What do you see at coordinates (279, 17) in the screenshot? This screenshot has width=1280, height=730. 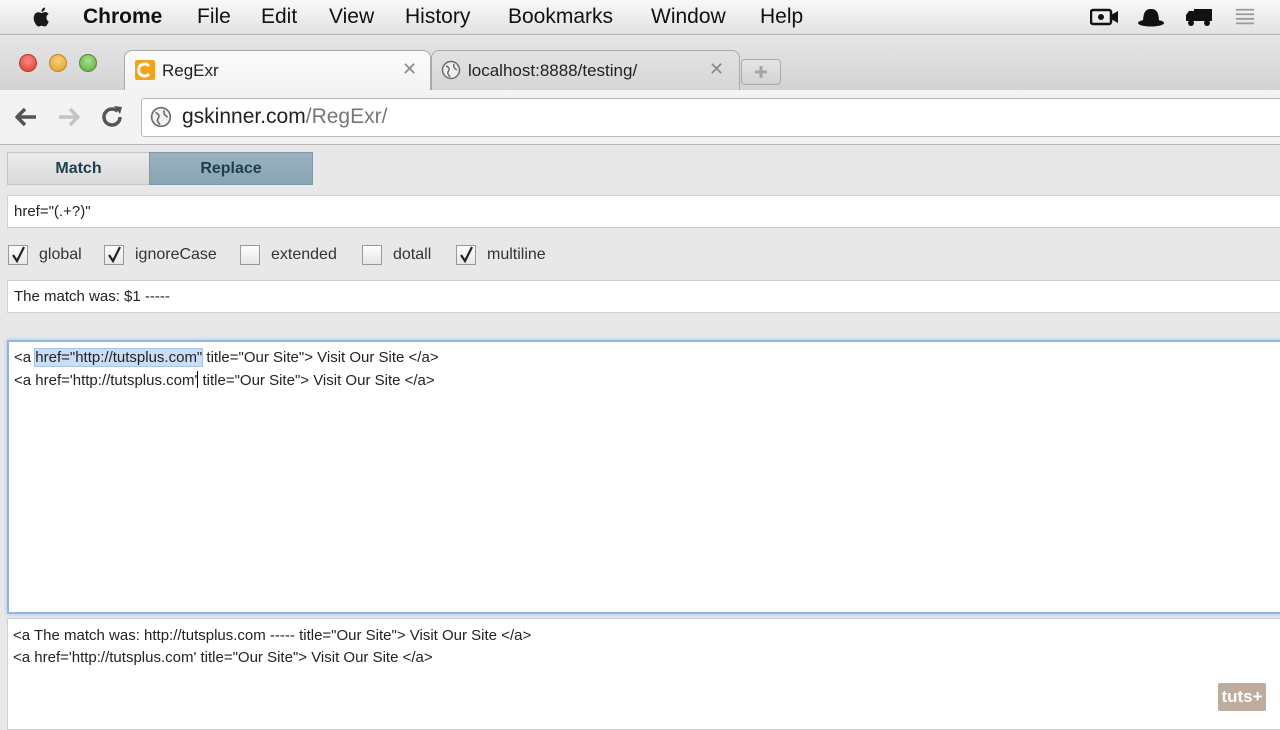 I see `menu-edit: Edit` at bounding box center [279, 17].